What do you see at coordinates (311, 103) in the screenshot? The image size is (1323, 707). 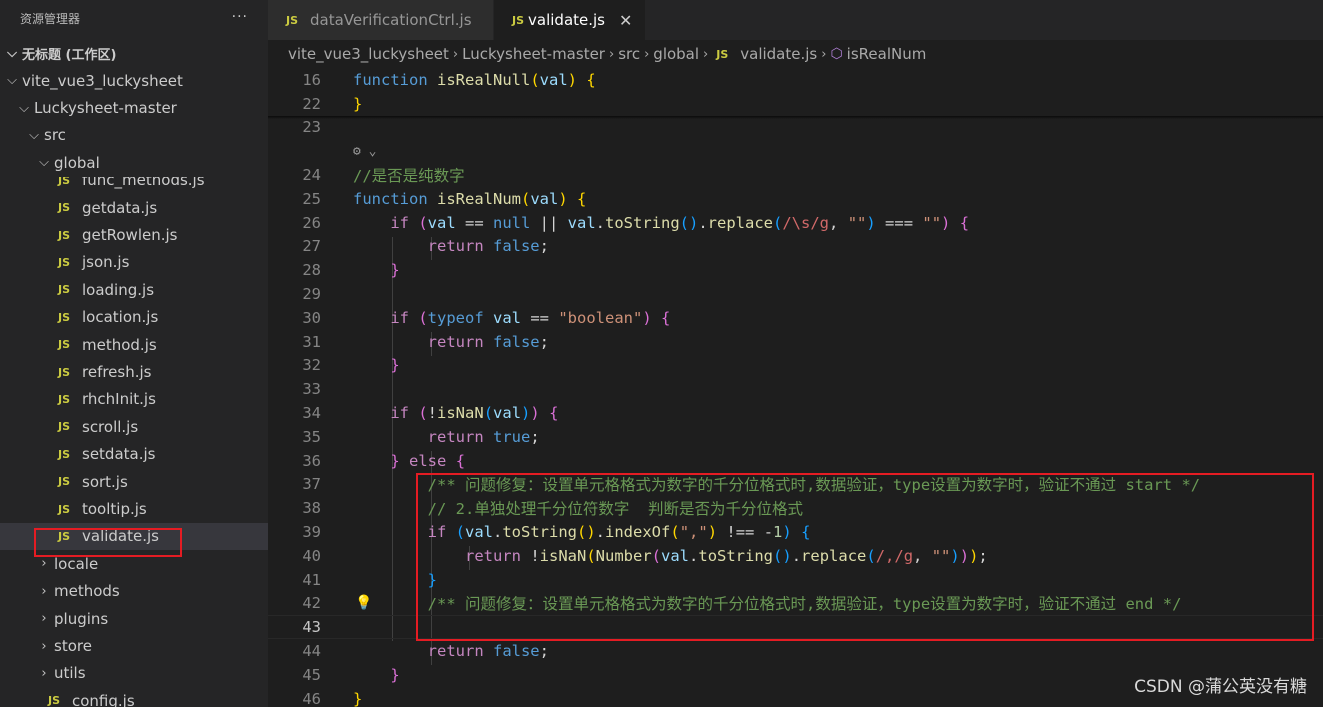 I see `line-number: 22` at bounding box center [311, 103].